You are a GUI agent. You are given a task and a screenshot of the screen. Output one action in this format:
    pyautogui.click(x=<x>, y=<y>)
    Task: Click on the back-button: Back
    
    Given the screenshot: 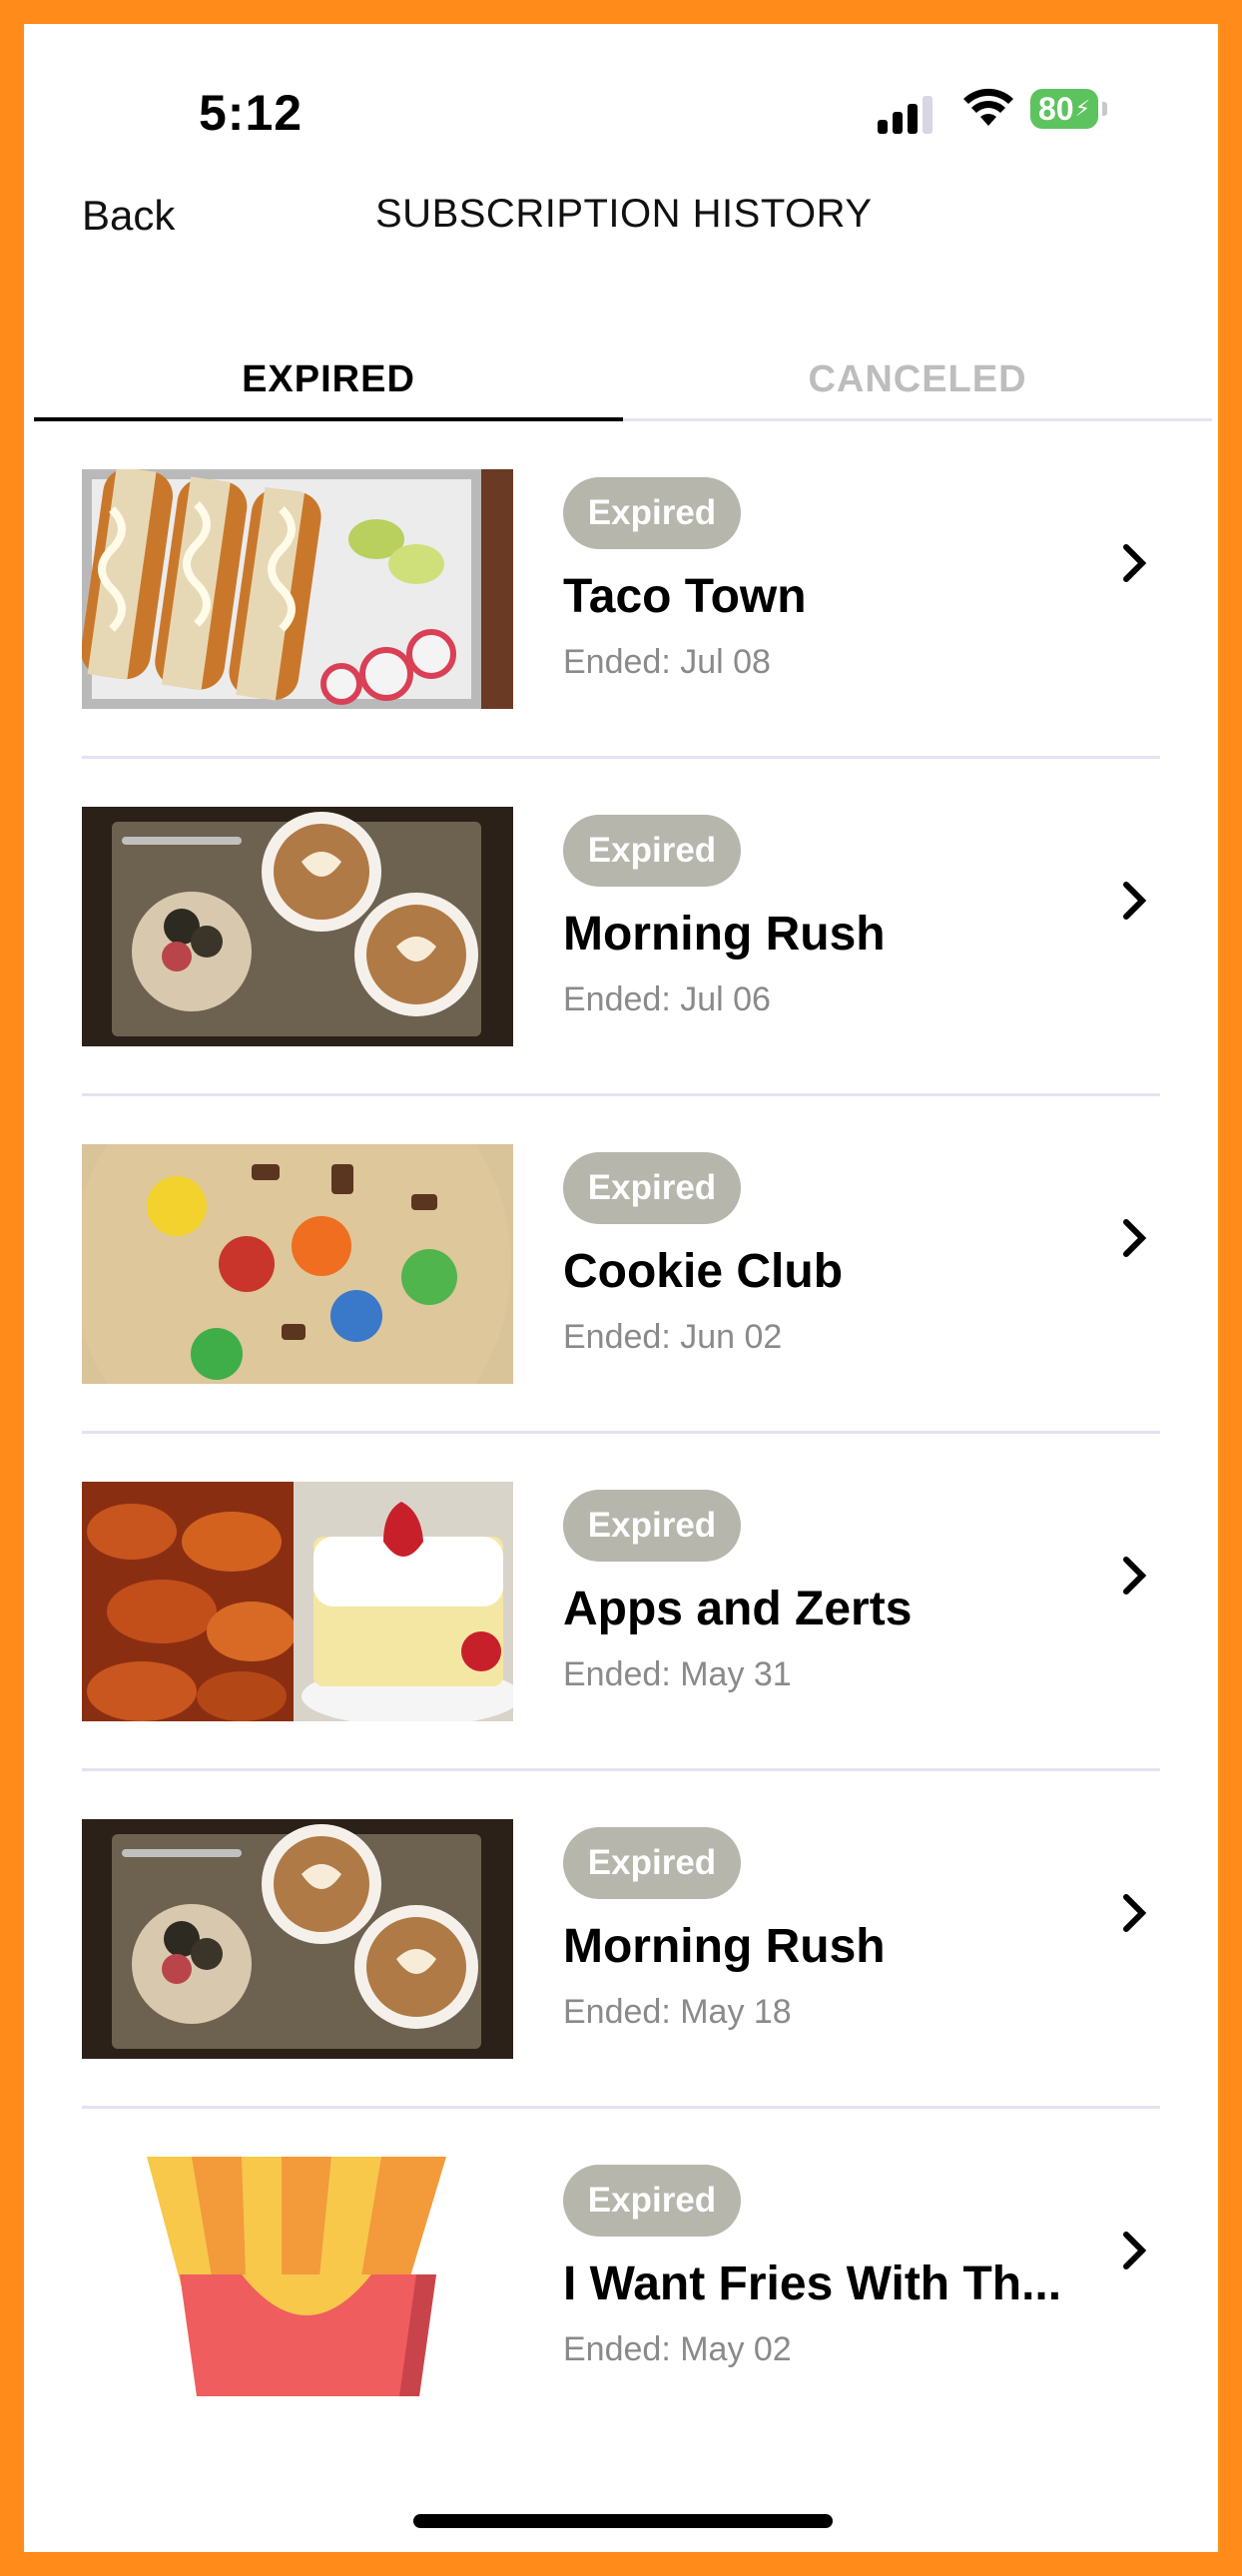 What is the action you would take?
    pyautogui.click(x=128, y=216)
    